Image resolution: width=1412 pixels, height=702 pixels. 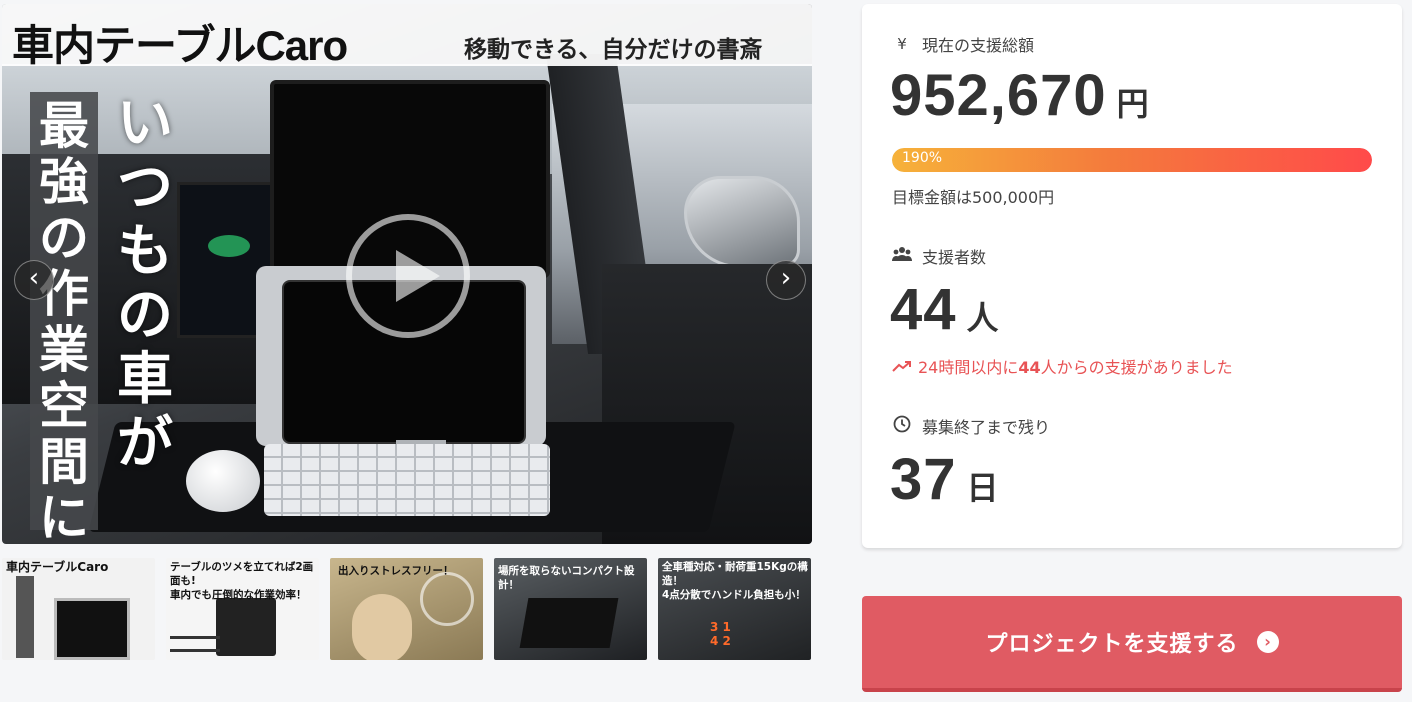 I want to click on yen-icon: ¥, so click(x=902, y=44).